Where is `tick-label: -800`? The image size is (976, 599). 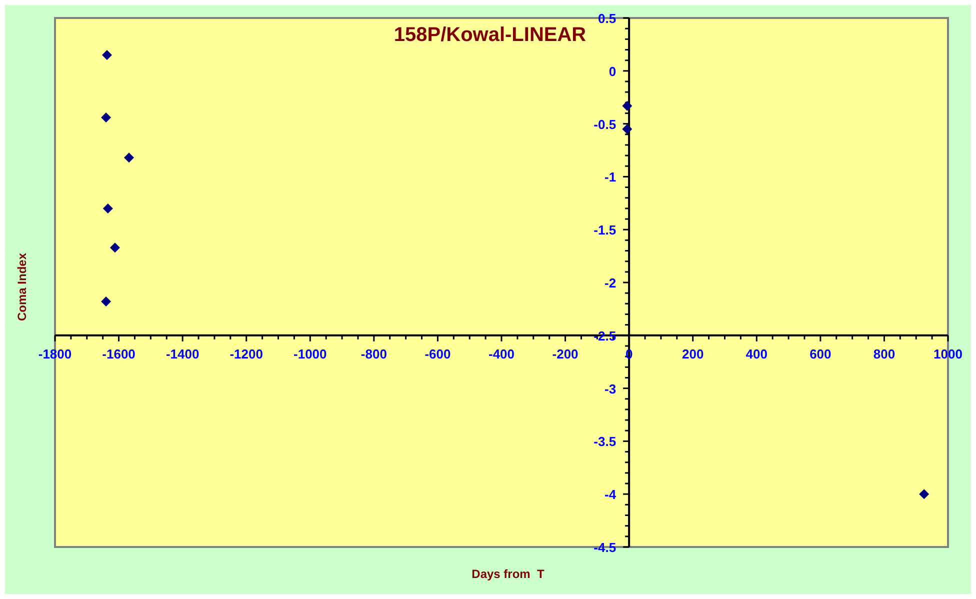 tick-label: -800 is located at coordinates (373, 354).